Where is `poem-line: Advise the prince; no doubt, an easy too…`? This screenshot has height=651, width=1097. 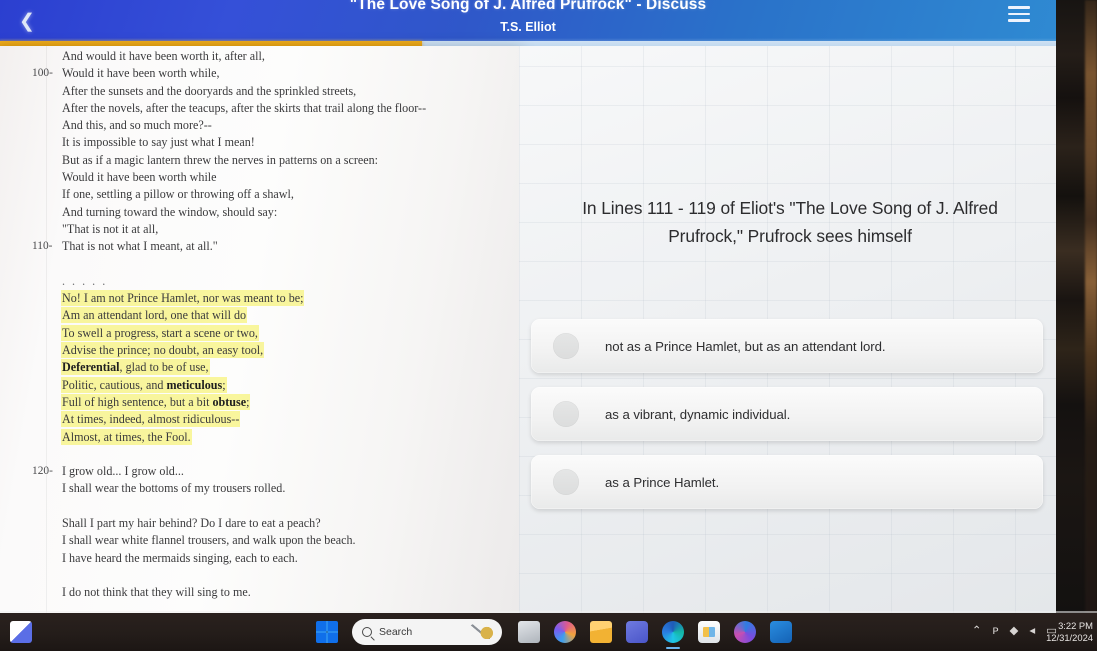
poem-line: Advise the prince; no doubt, an easy too… is located at coordinates (269, 350).